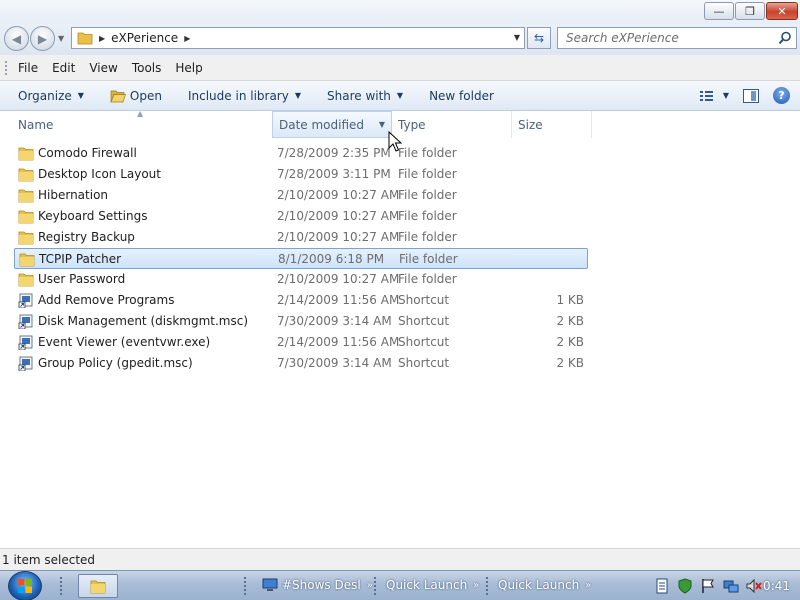 Image resolution: width=800 pixels, height=600 pixels. I want to click on document-icon, so click(662, 586).